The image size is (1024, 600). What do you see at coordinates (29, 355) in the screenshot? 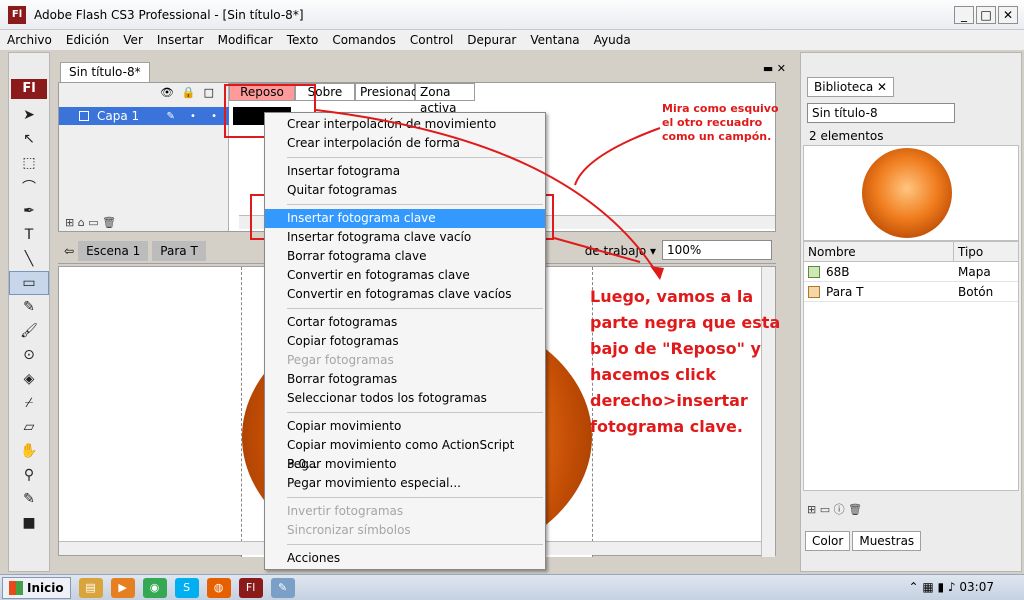
I see `ink-bottle-tool-icon: ⊙` at bounding box center [29, 355].